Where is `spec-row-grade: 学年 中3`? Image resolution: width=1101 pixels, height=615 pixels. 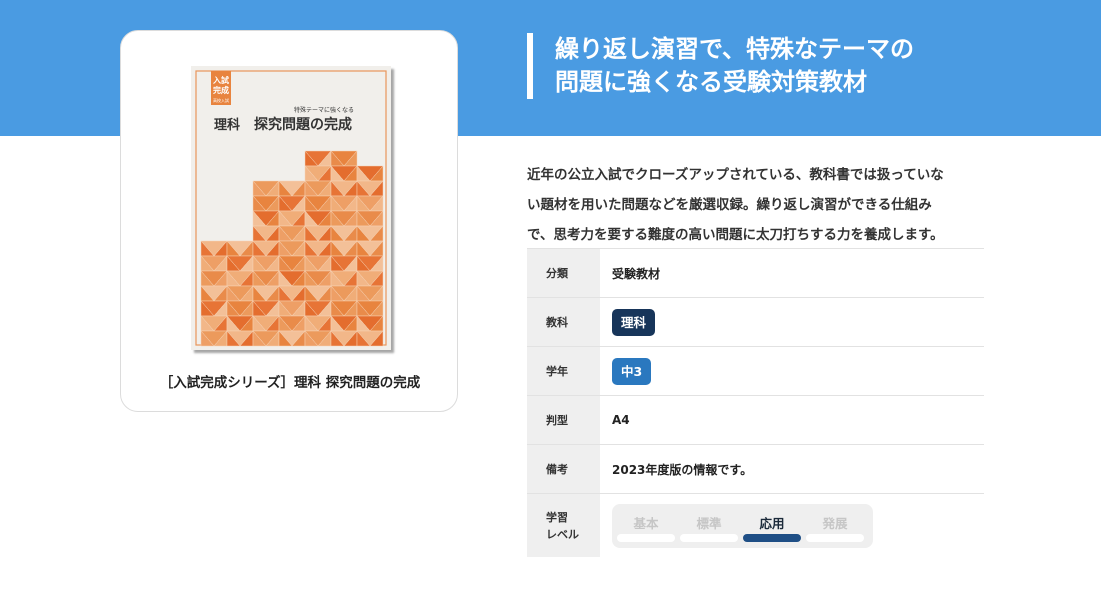 spec-row-grade: 学年 中3 is located at coordinates (755, 371).